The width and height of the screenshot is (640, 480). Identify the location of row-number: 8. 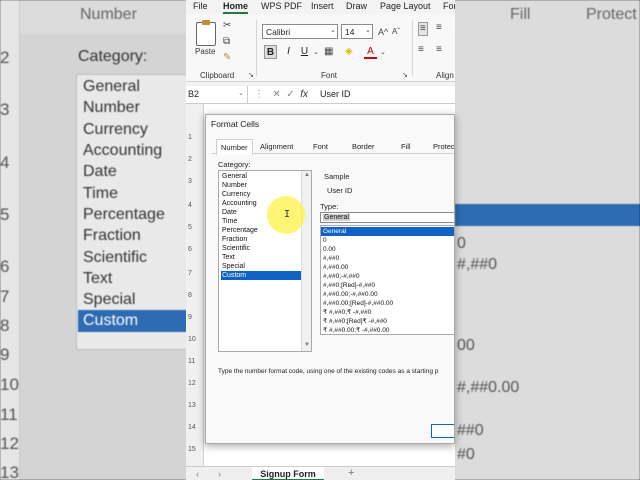
(190, 295).